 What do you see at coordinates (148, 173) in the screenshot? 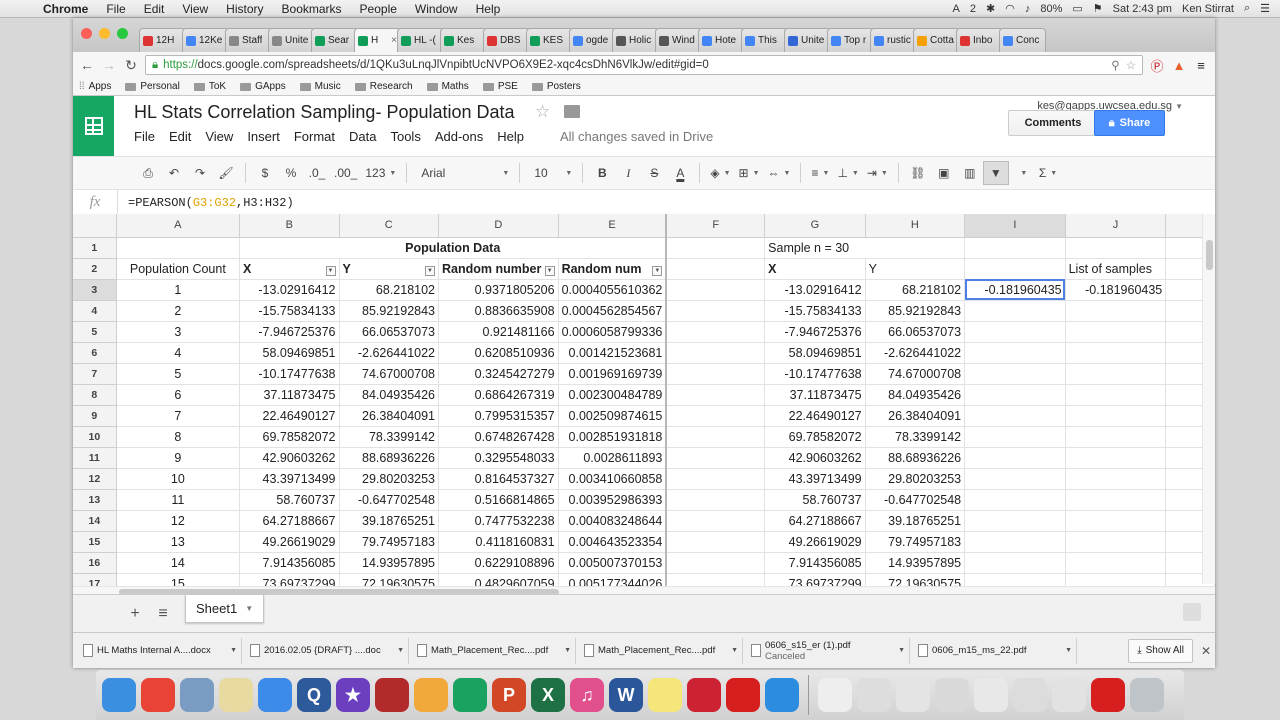
I see `print-icon: ⎙` at bounding box center [148, 173].